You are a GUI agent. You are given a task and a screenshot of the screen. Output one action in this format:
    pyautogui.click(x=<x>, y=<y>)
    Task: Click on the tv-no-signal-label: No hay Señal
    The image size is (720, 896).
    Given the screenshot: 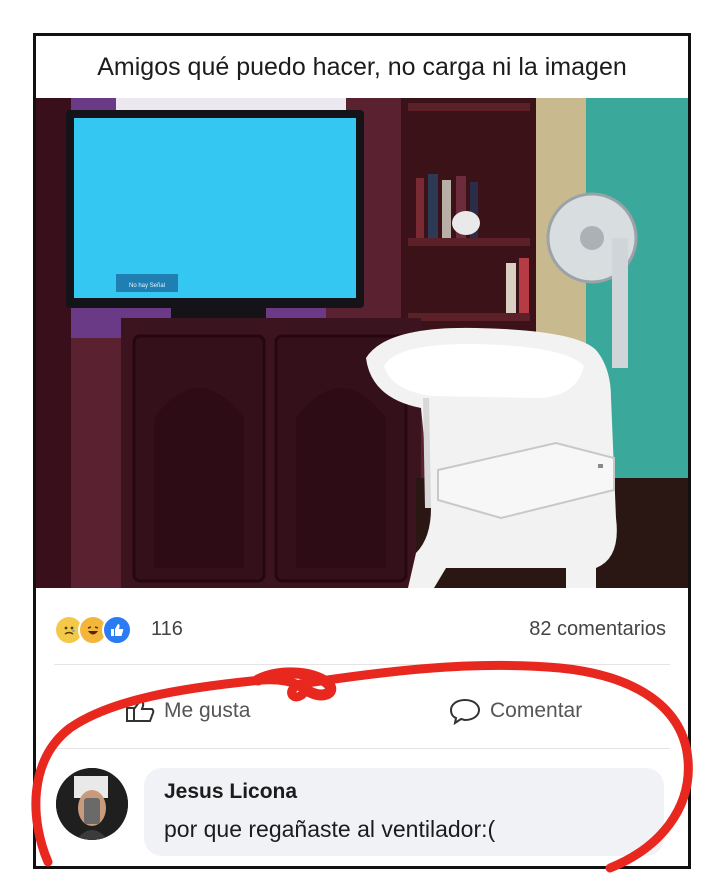 What is the action you would take?
    pyautogui.click(x=147, y=286)
    